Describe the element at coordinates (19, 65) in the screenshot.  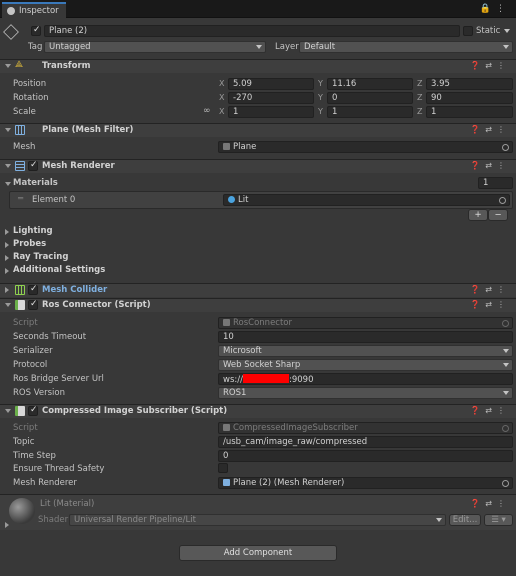
I see `transform-icon: ⟁` at that location.